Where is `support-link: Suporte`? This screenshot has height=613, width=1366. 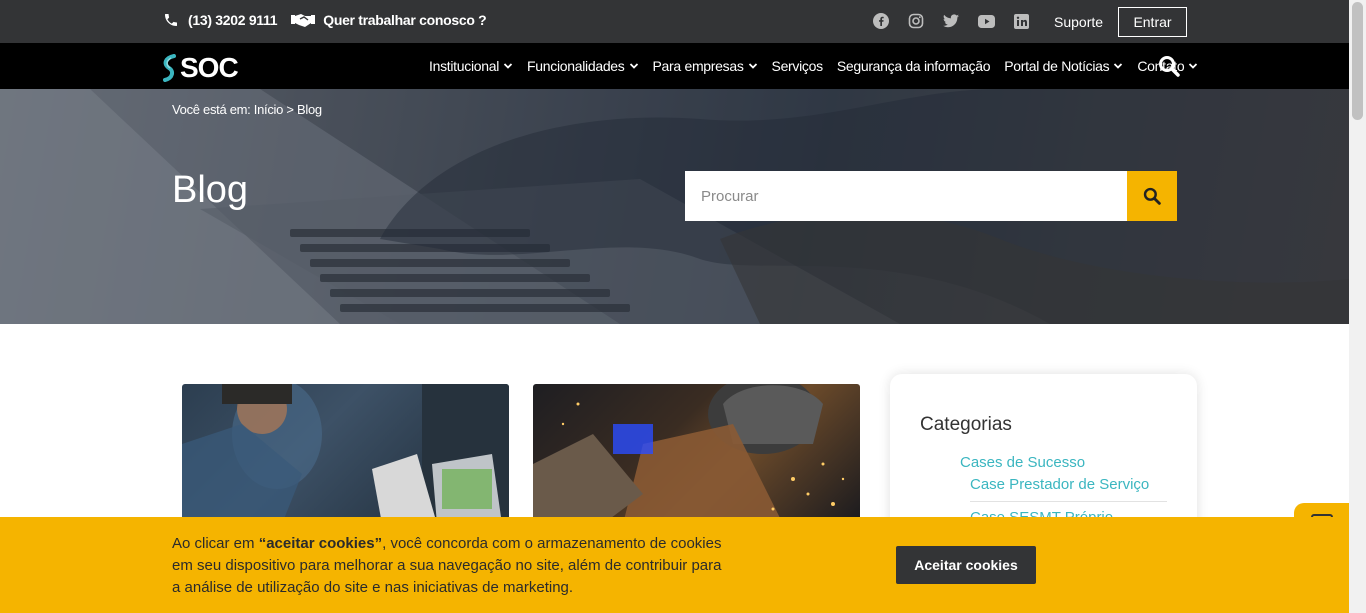
support-link: Suporte is located at coordinates (1078, 22).